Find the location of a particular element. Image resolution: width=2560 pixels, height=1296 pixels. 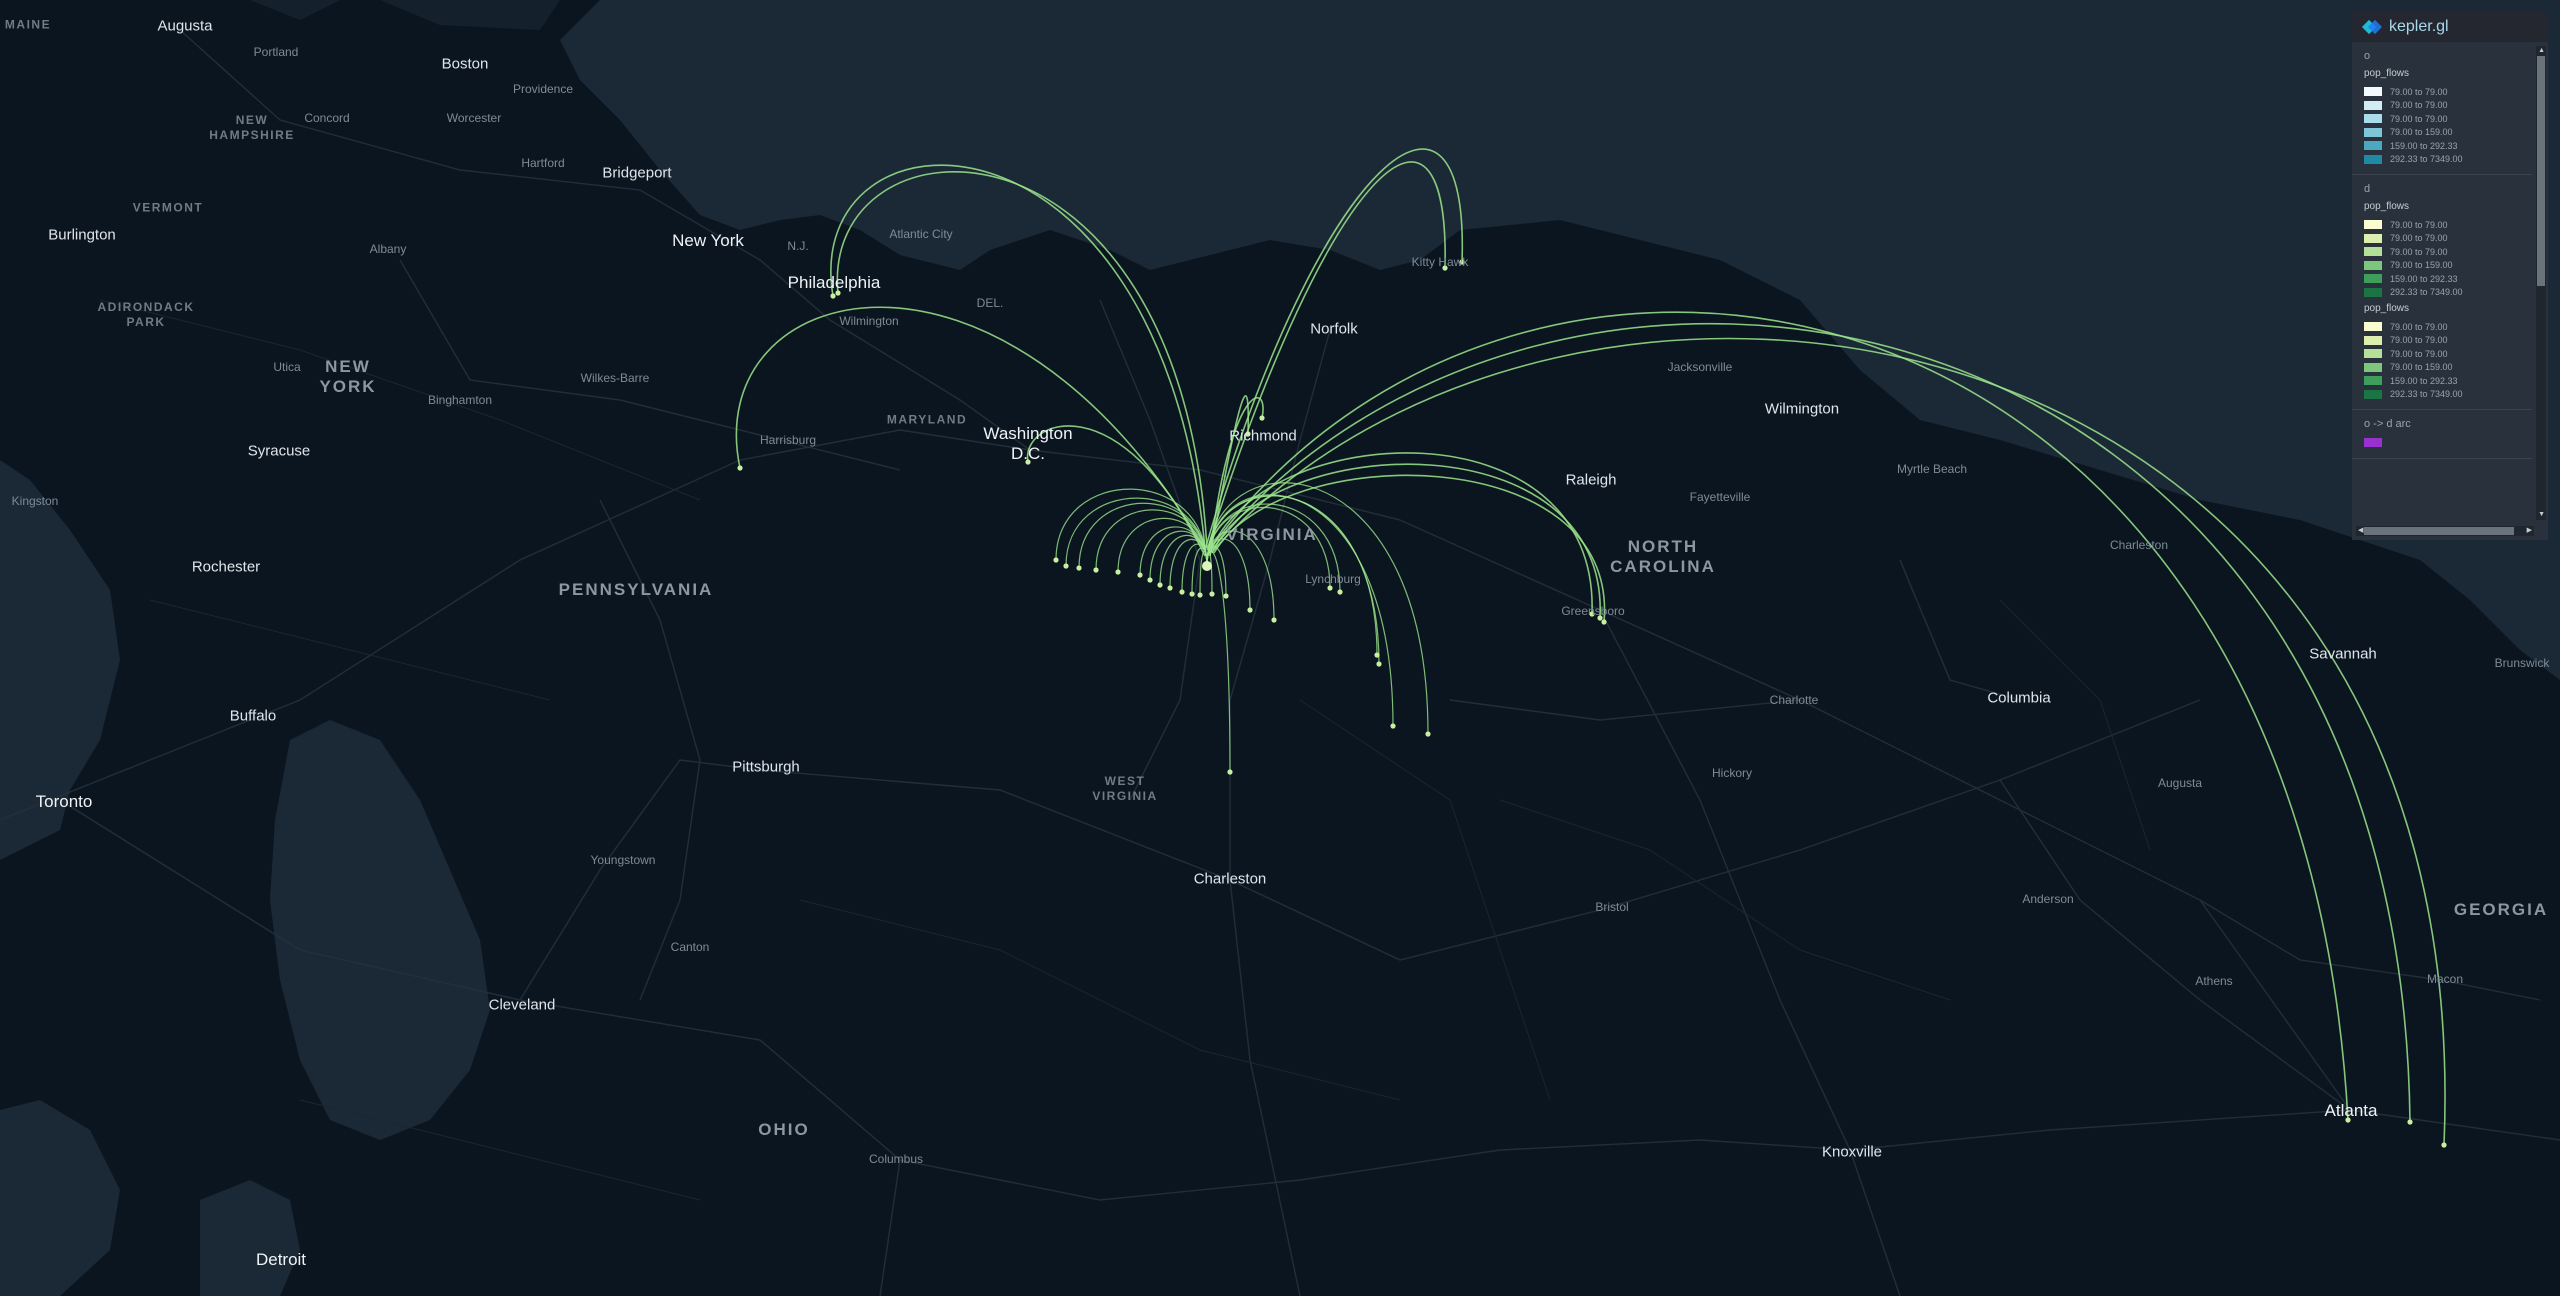

legend-horizontal-scrollbar is located at coordinates (2445, 531).